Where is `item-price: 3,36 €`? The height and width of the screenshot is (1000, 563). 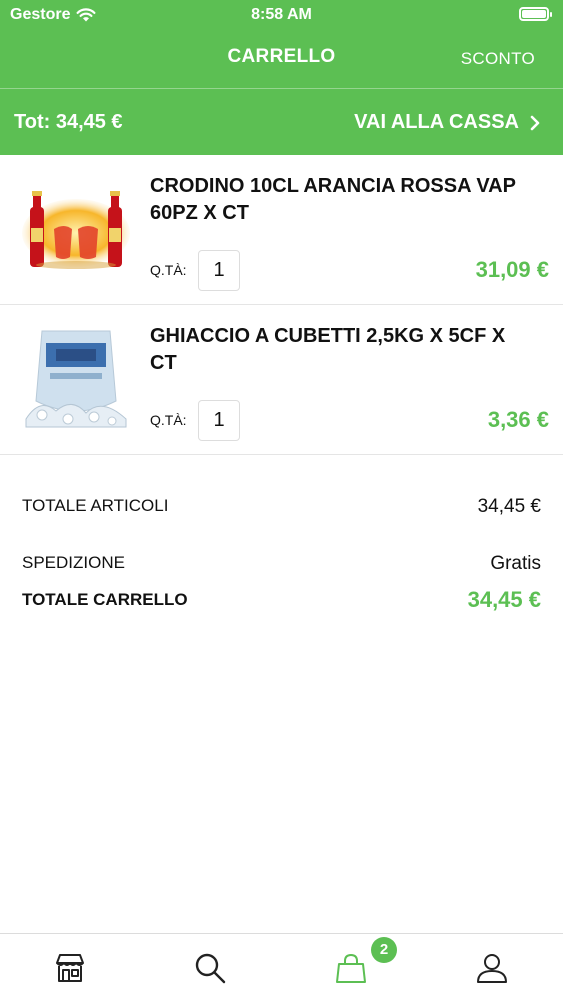 item-price: 3,36 € is located at coordinates (518, 419).